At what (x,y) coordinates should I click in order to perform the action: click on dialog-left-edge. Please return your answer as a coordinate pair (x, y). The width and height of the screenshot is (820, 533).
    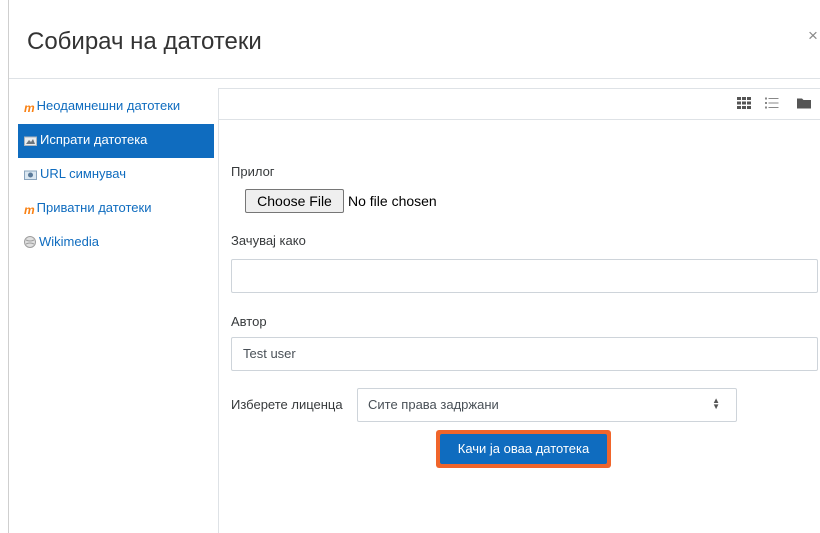
    Looking at the image, I should click on (8, 266).